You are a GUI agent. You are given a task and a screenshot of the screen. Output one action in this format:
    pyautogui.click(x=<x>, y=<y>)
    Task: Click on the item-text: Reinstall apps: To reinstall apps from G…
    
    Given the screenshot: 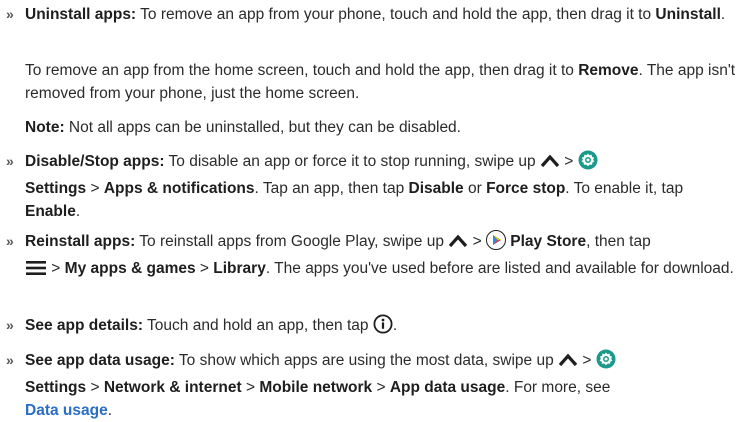 What is the action you would take?
    pyautogui.click(x=380, y=257)
    